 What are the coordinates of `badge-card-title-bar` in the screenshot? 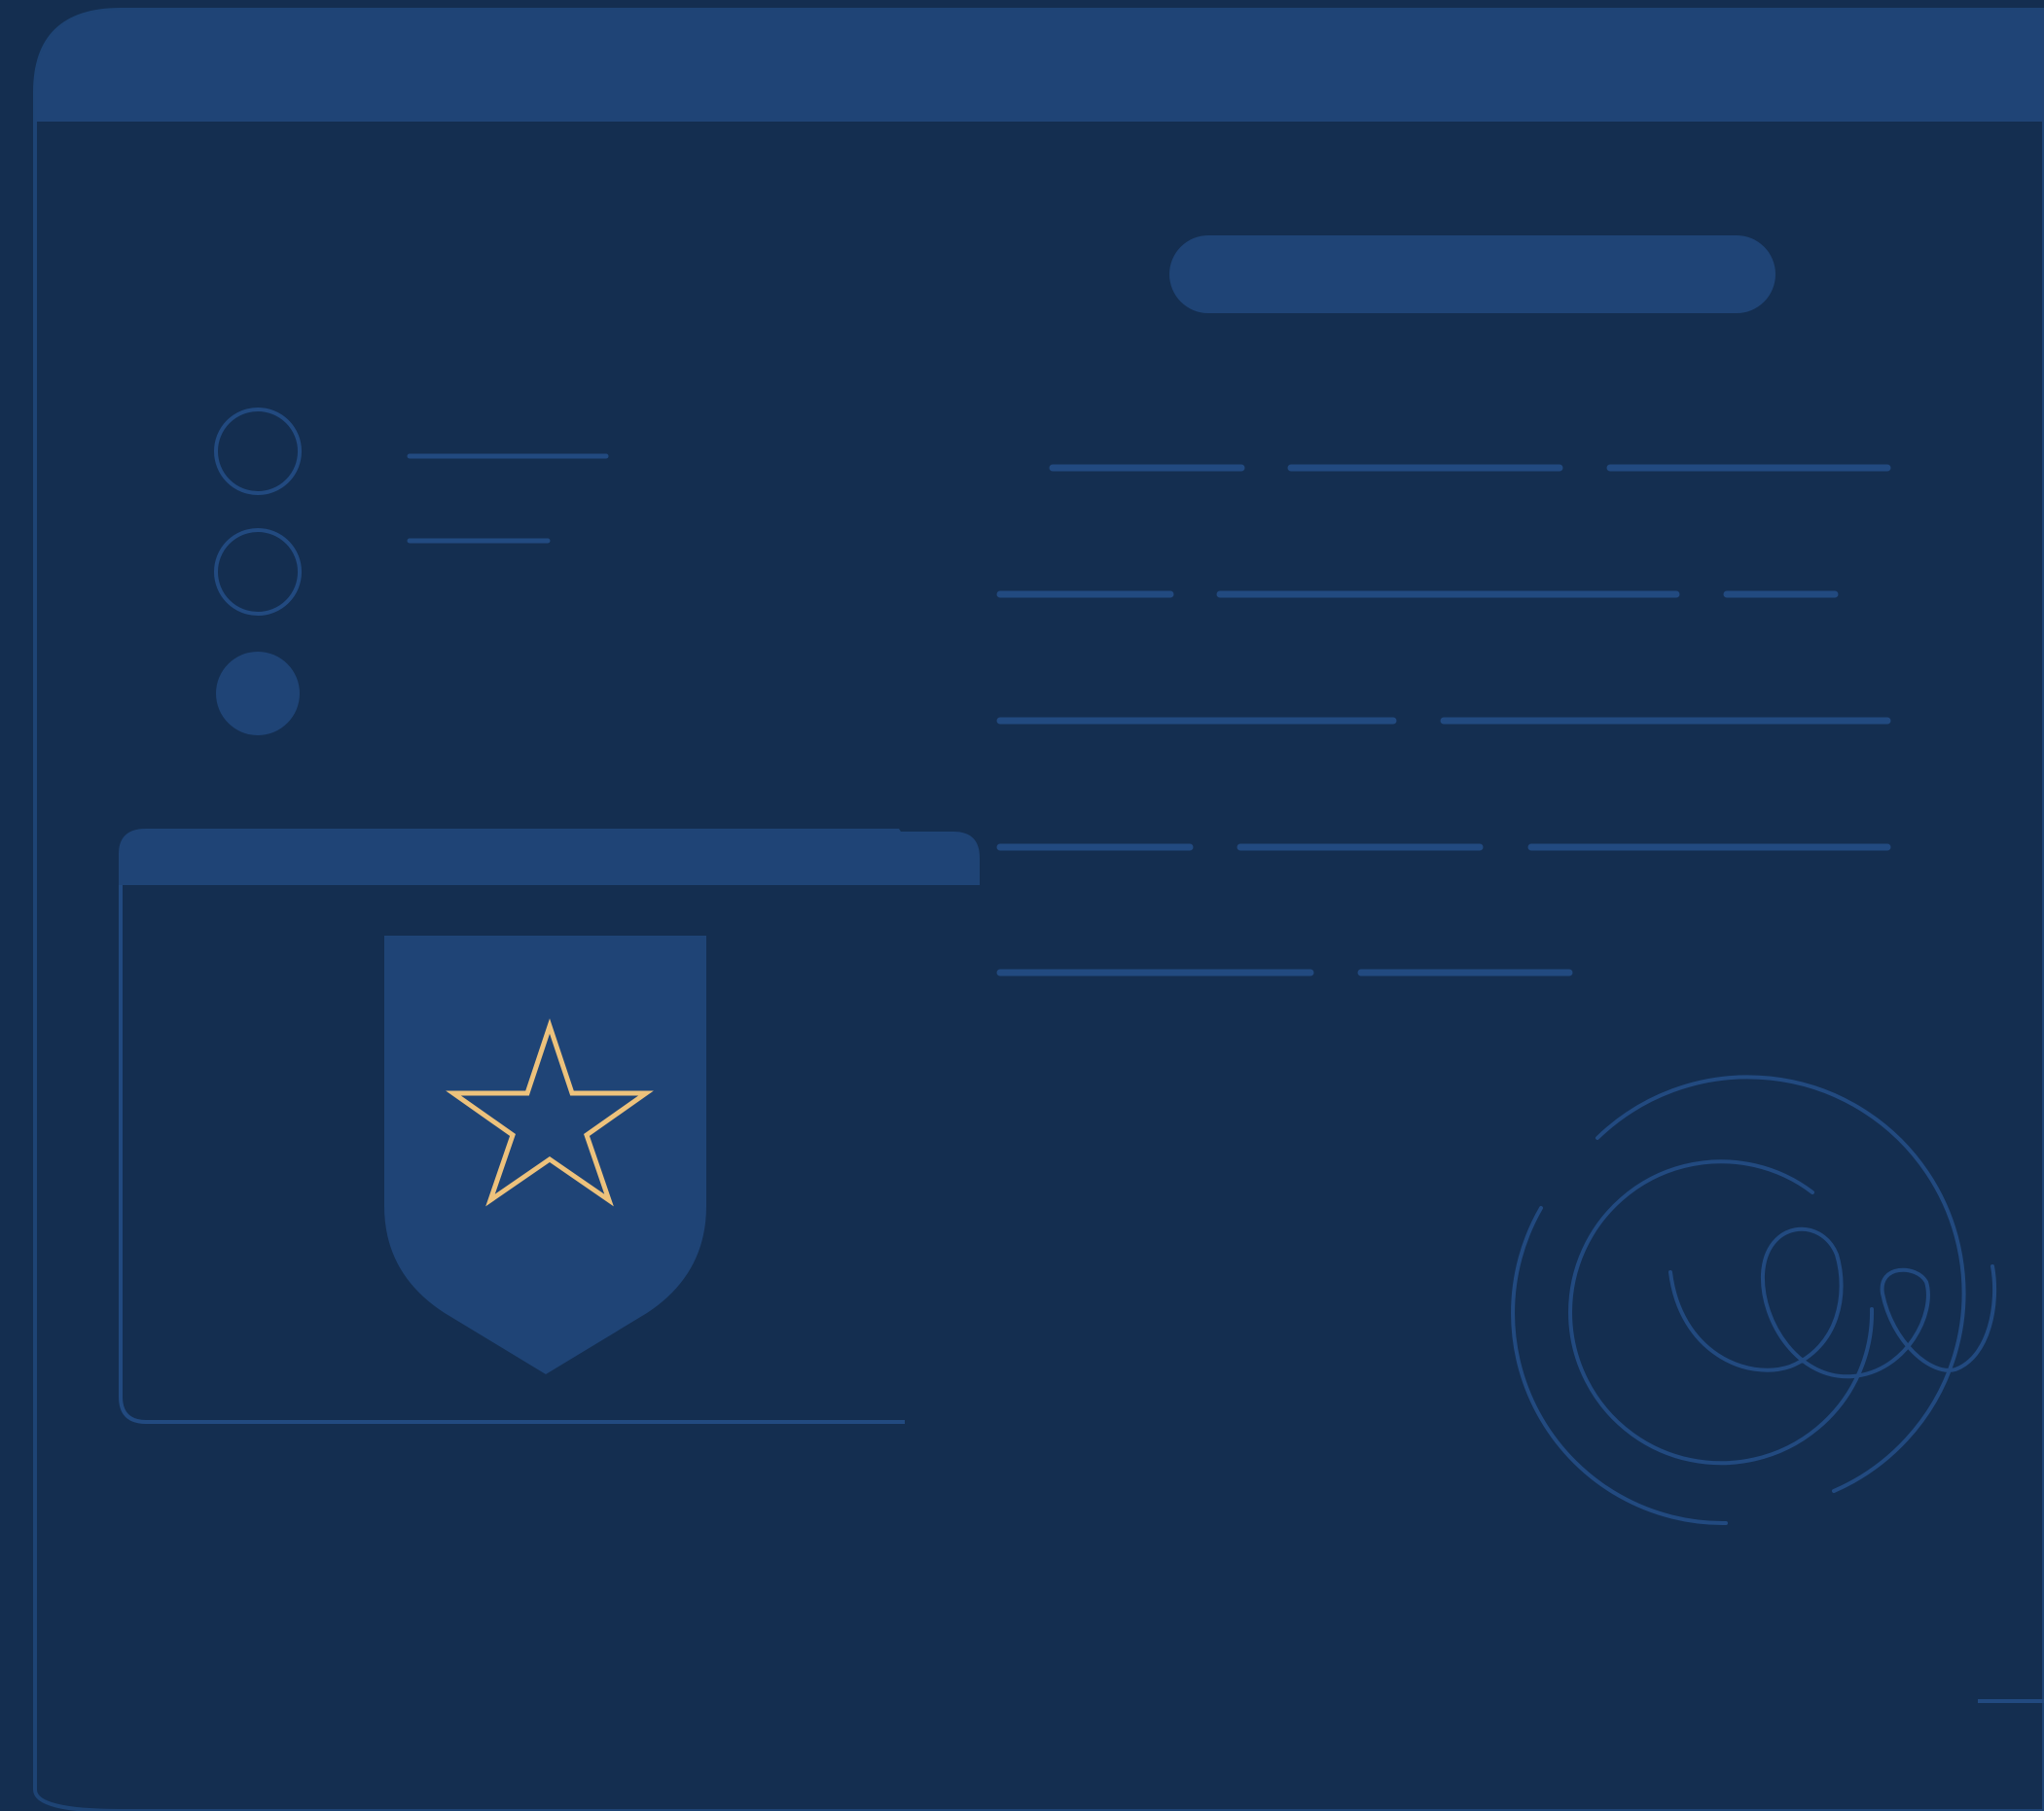 It's located at (549, 857).